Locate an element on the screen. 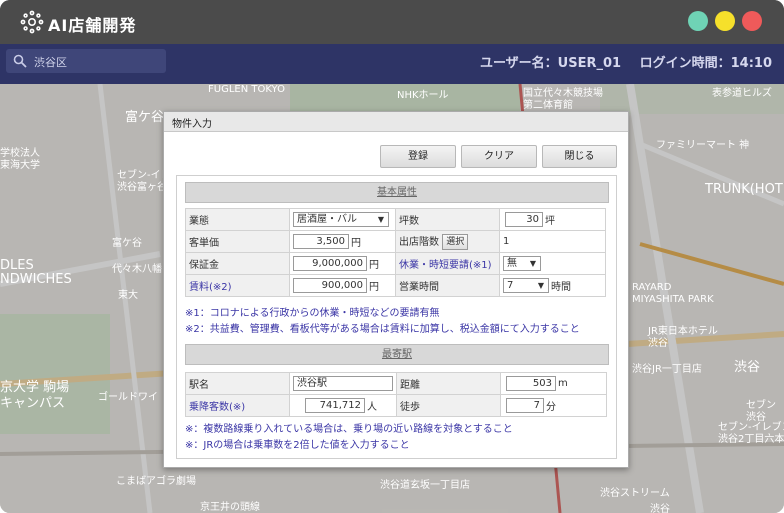 This screenshot has width=784, height=513. map-label: 京王井の頭線 is located at coordinates (230, 507).